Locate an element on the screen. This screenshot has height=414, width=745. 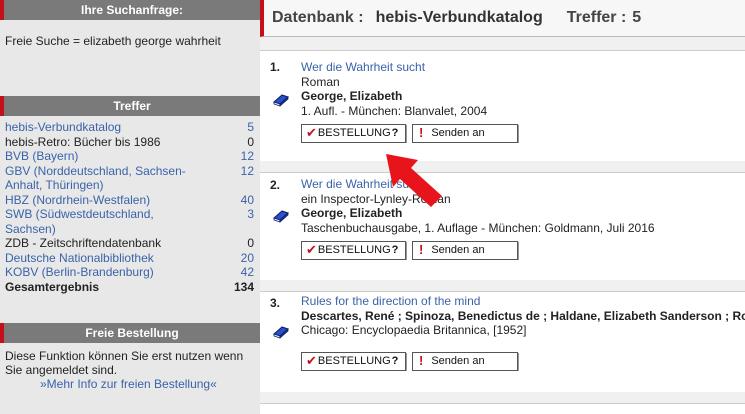
treffer-row: HBZ (Nordrhein-Westfalen) 40 is located at coordinates (129, 200).